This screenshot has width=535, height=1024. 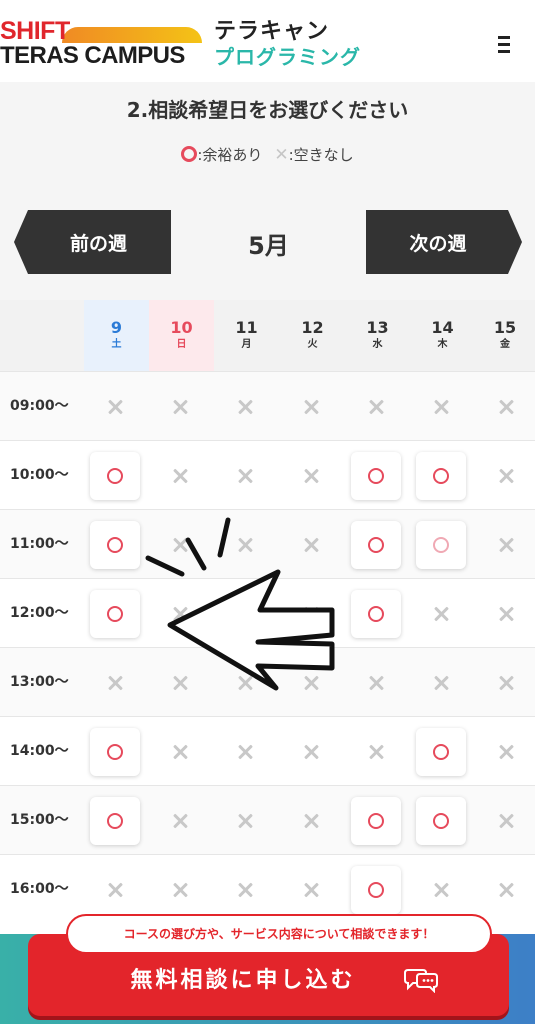 What do you see at coordinates (116, 327) in the screenshot?
I see `day-number: 9` at bounding box center [116, 327].